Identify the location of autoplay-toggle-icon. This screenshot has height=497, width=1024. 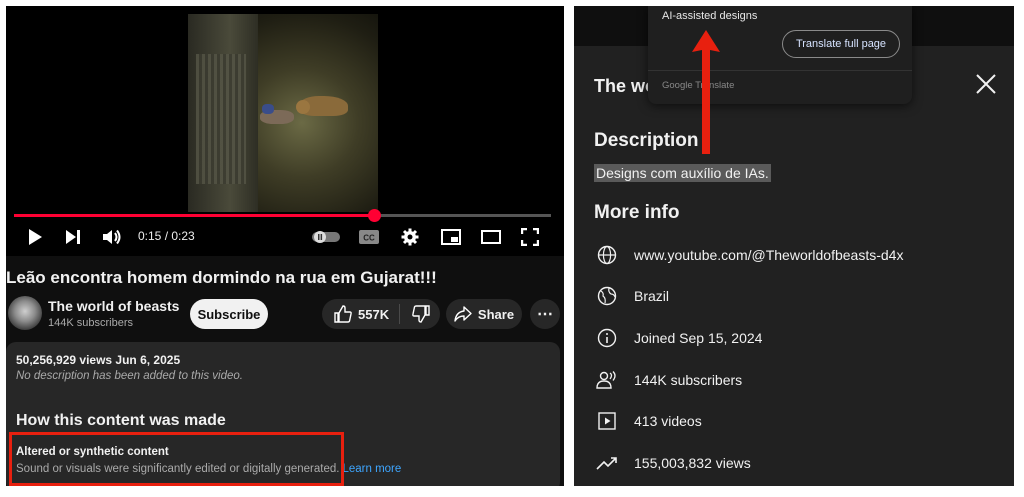
(326, 237).